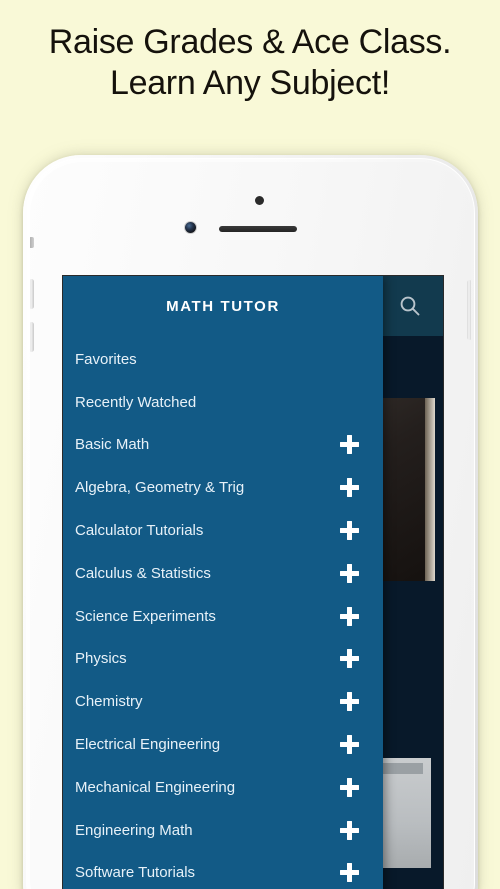 The width and height of the screenshot is (500, 889). What do you see at coordinates (223, 402) in the screenshot?
I see `drawer-item-recently-watched: Recently Watched` at bounding box center [223, 402].